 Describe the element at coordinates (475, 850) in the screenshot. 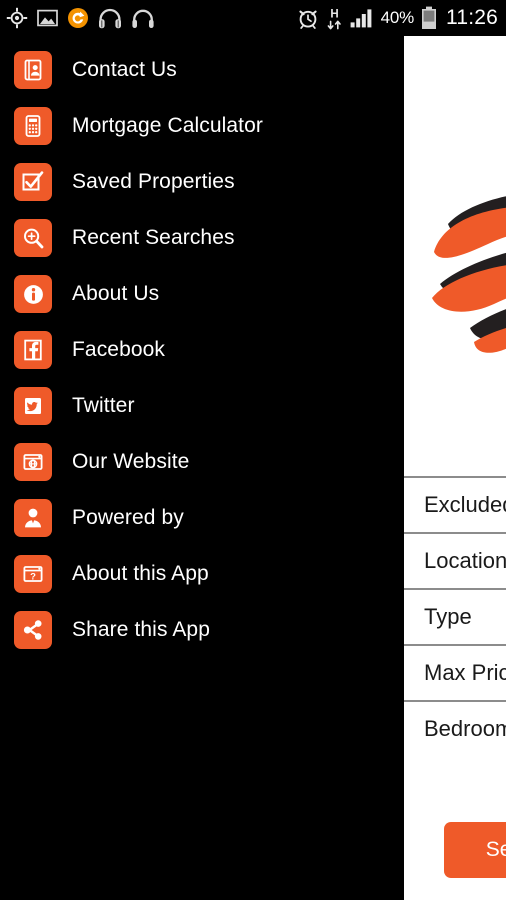

I see `search-button: Search` at that location.